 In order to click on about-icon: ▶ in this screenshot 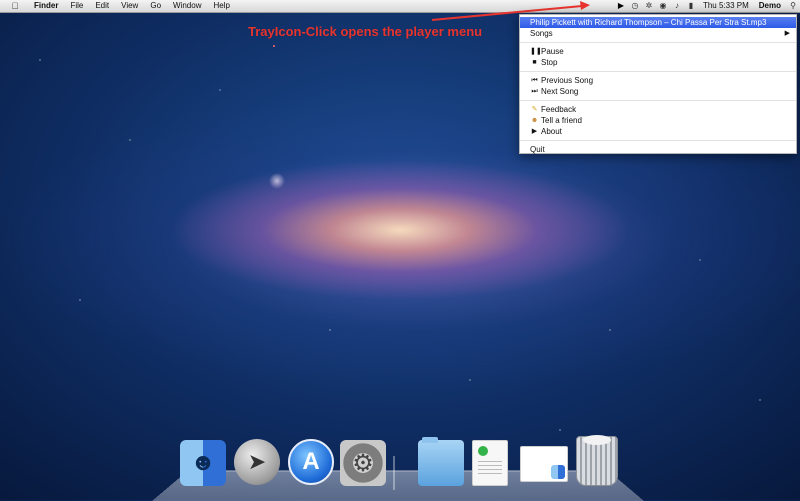, I will do `click(534, 131)`.